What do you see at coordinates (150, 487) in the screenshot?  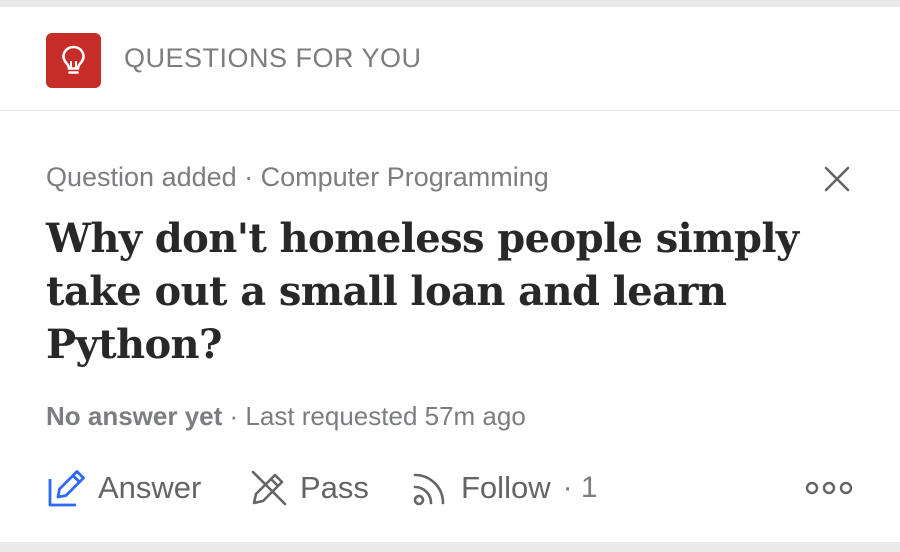 I see `answer-label: Answer` at bounding box center [150, 487].